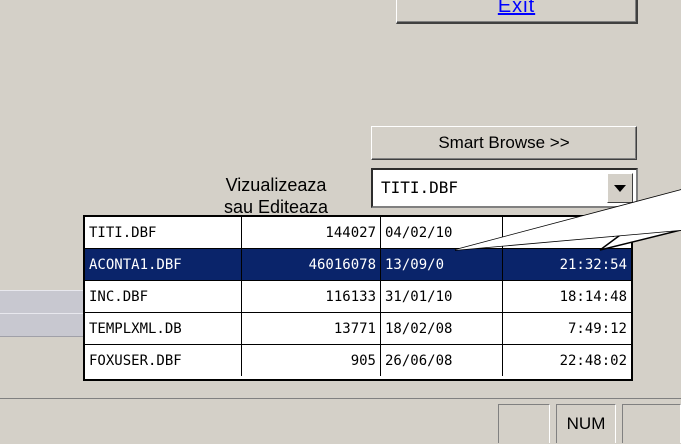  Describe the element at coordinates (586, 423) in the screenshot. I see `status-panel-num: NUM` at that location.